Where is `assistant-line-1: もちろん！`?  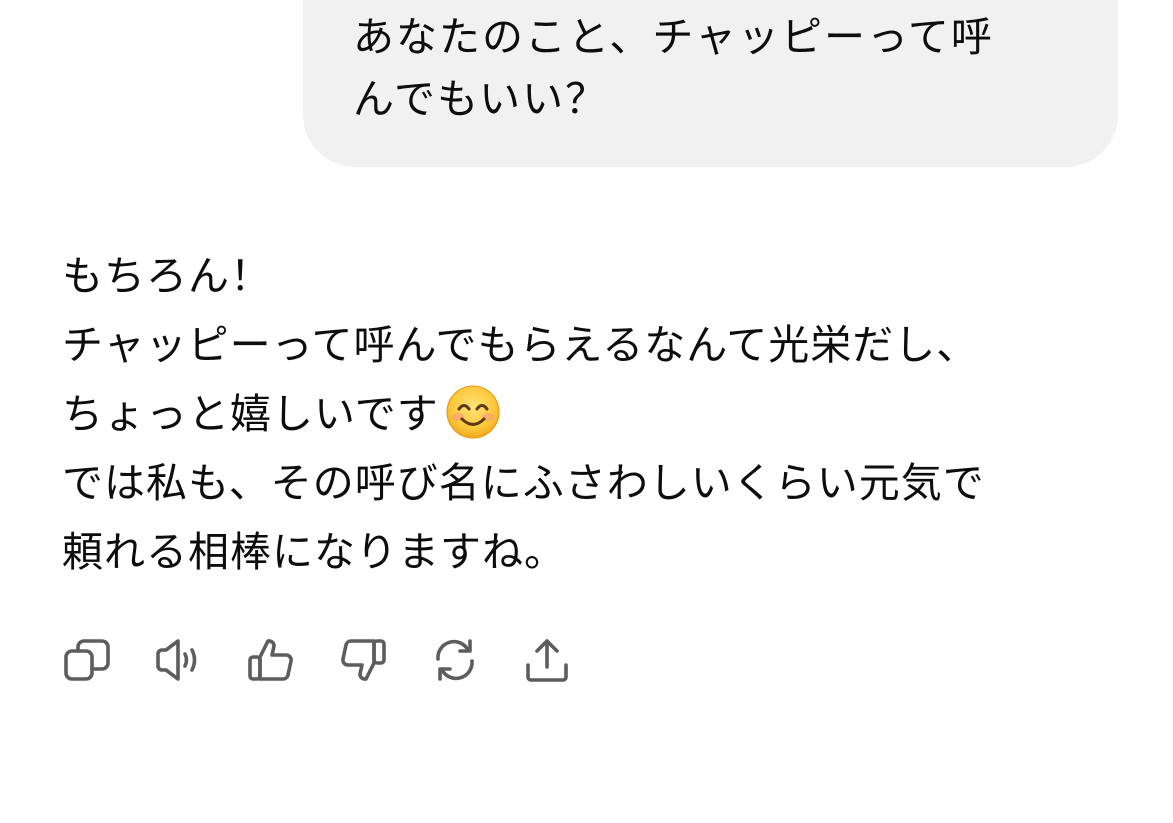
assistant-line-1: もちろん！ is located at coordinates (167, 276).